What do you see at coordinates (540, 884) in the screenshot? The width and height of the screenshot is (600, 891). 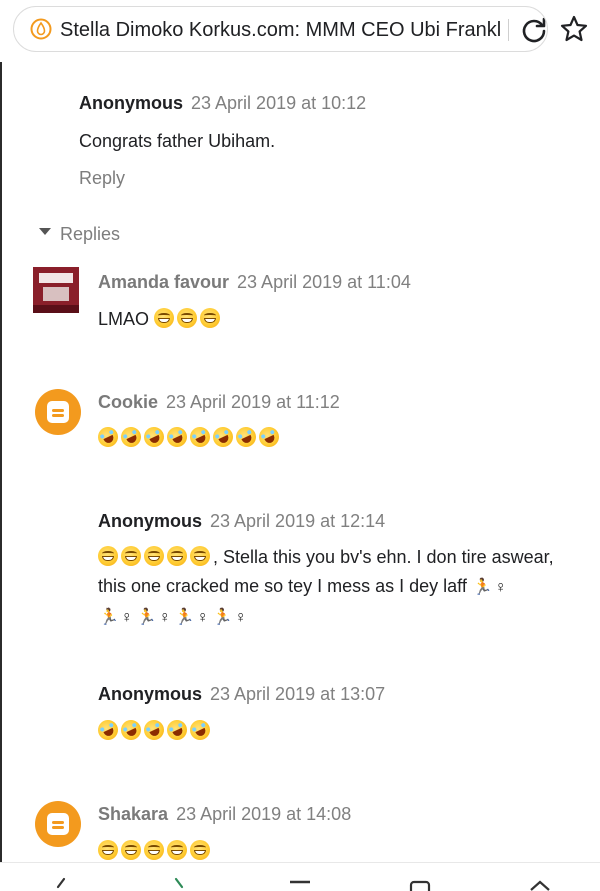 I see `home-icon` at bounding box center [540, 884].